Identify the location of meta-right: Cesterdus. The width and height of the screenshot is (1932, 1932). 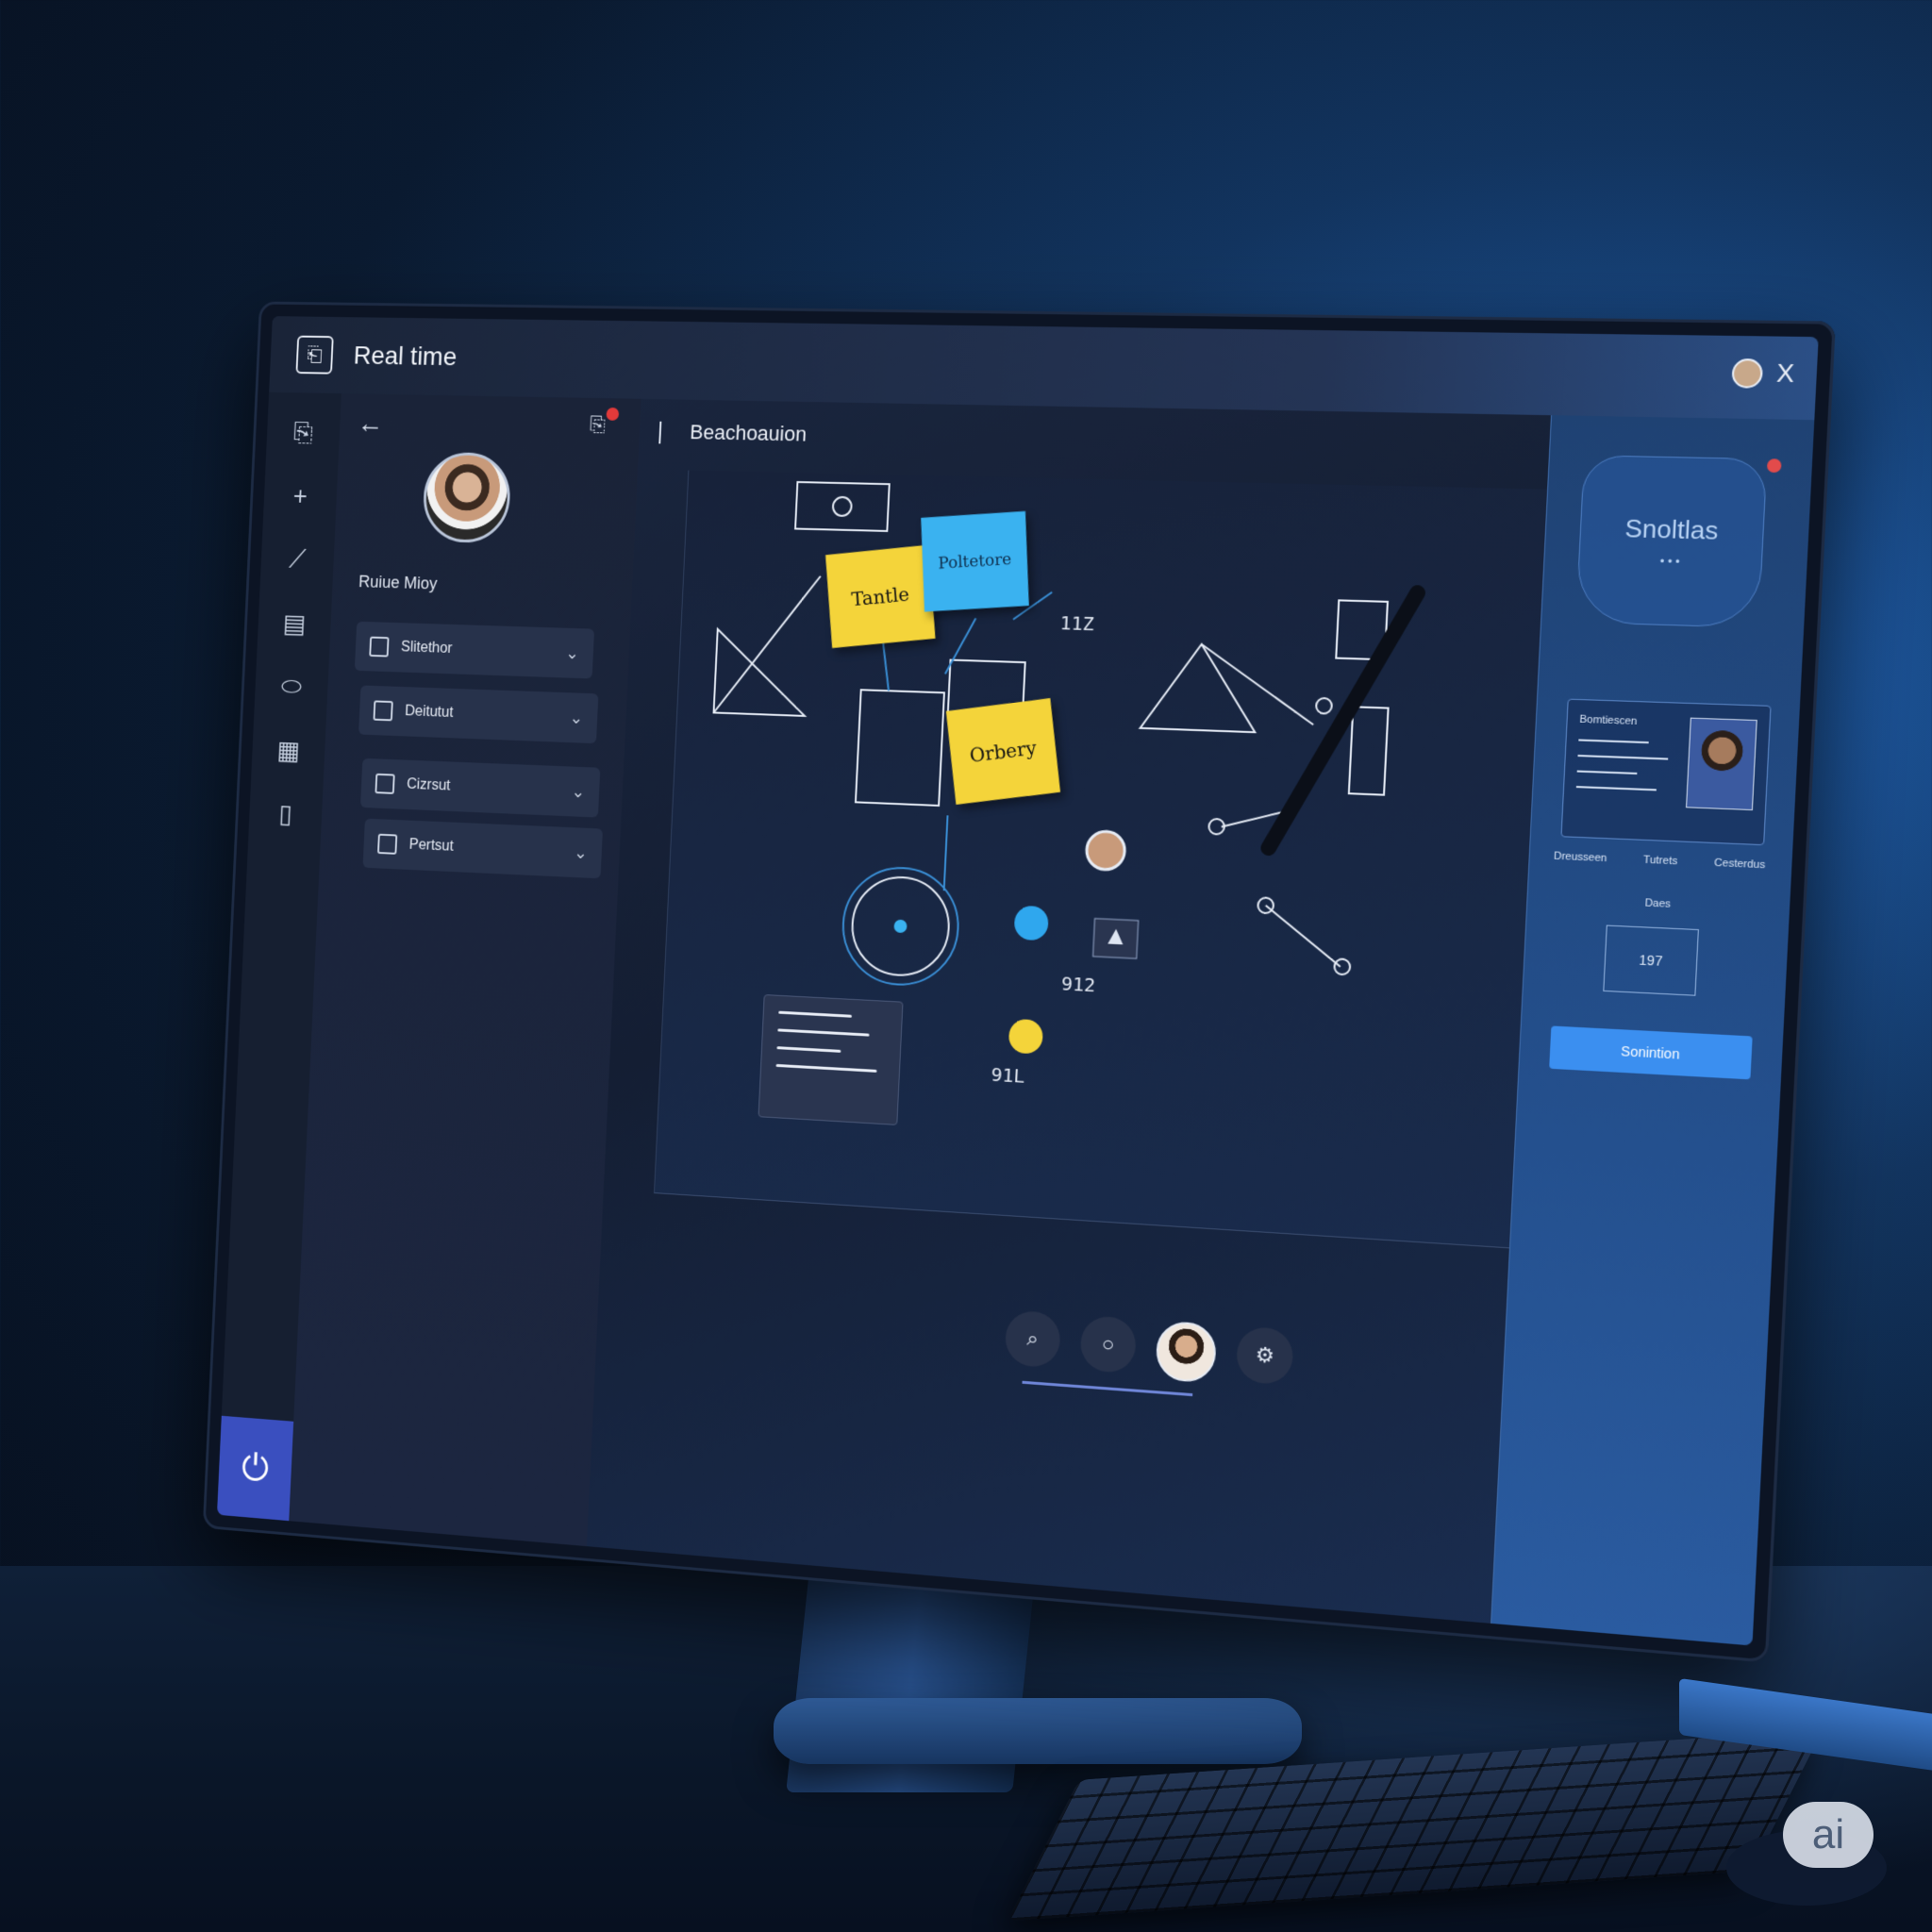
(1740, 865).